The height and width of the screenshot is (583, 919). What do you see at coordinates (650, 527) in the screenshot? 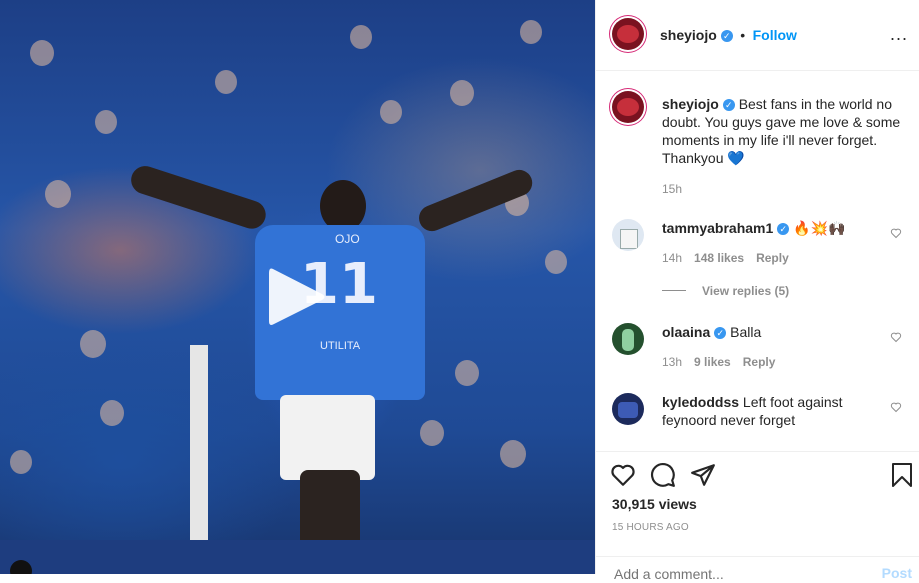
I see `post-timestamp: 15 HOURS AGO` at bounding box center [650, 527].